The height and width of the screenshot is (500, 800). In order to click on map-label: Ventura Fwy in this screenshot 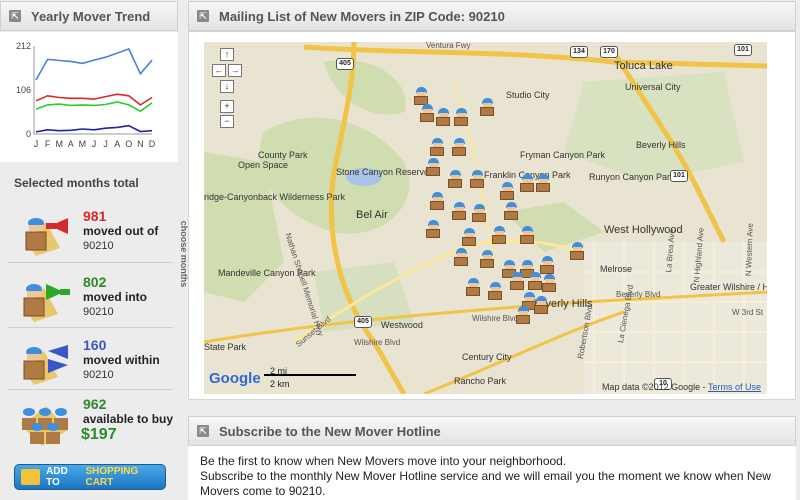, I will do `click(448, 46)`.